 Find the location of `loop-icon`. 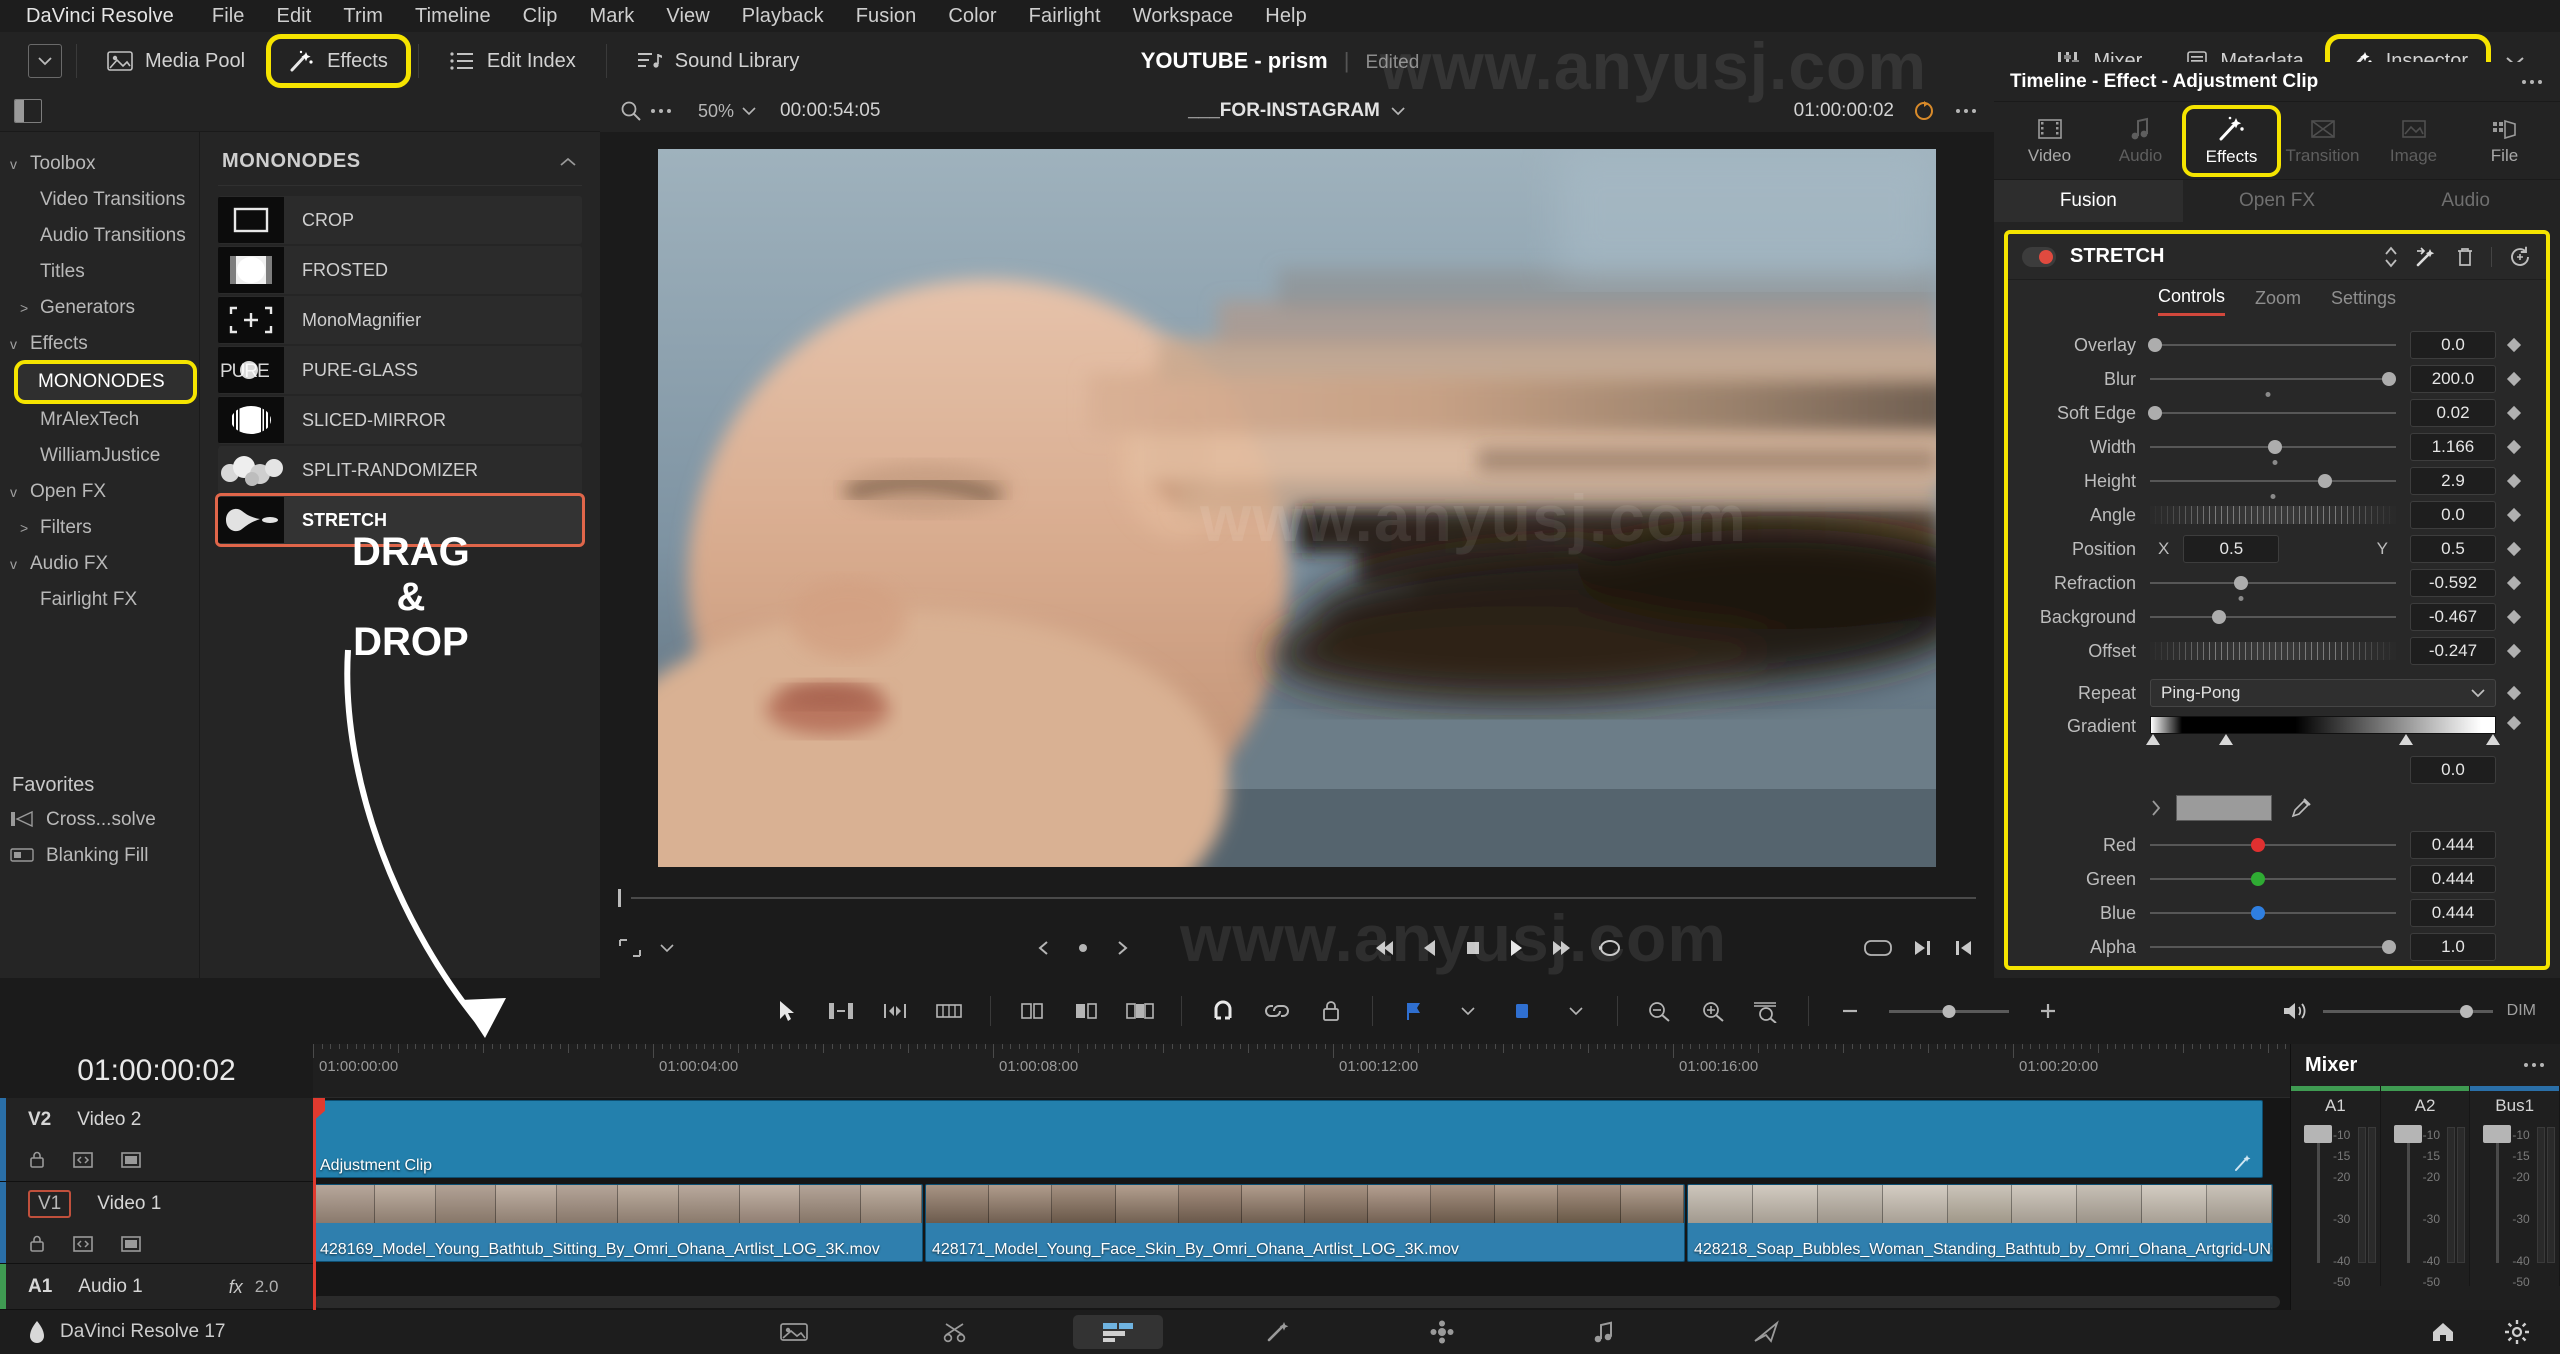

loop-icon is located at coordinates (1924, 111).